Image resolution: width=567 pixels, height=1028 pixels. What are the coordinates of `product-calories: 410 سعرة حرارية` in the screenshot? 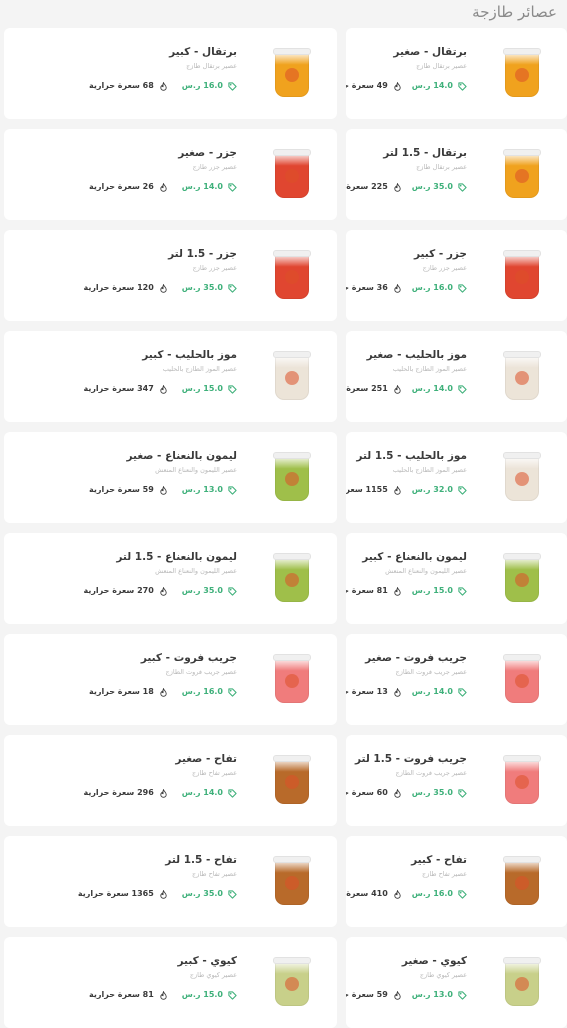 It's located at (367, 893).